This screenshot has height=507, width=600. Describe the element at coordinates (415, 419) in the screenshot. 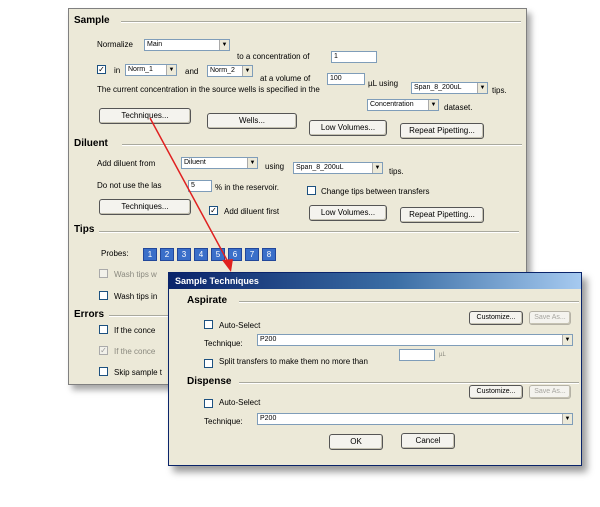

I see `dispense-technique-select: P200 ▼` at that location.